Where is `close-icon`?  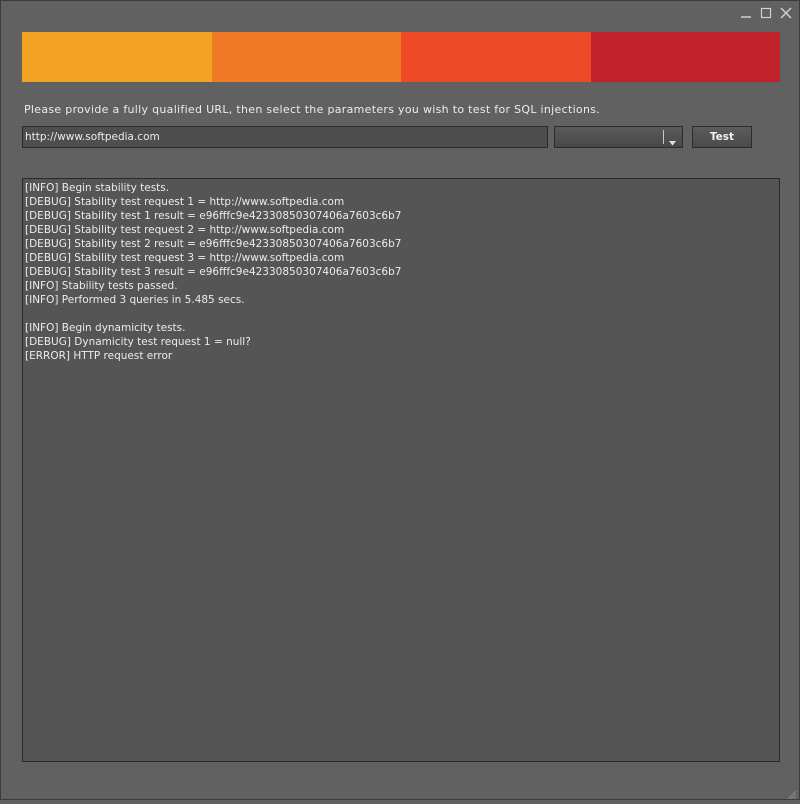
close-icon is located at coordinates (786, 13).